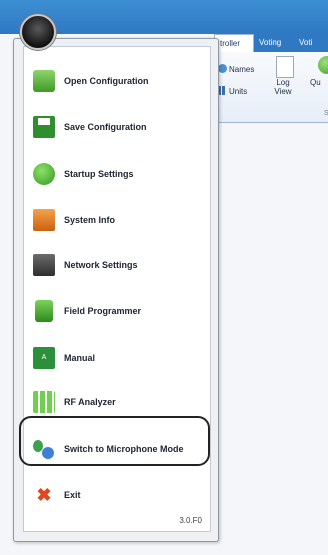 The image size is (328, 555). Describe the element at coordinates (44, 220) in the screenshot. I see `system-info-icon` at that location.